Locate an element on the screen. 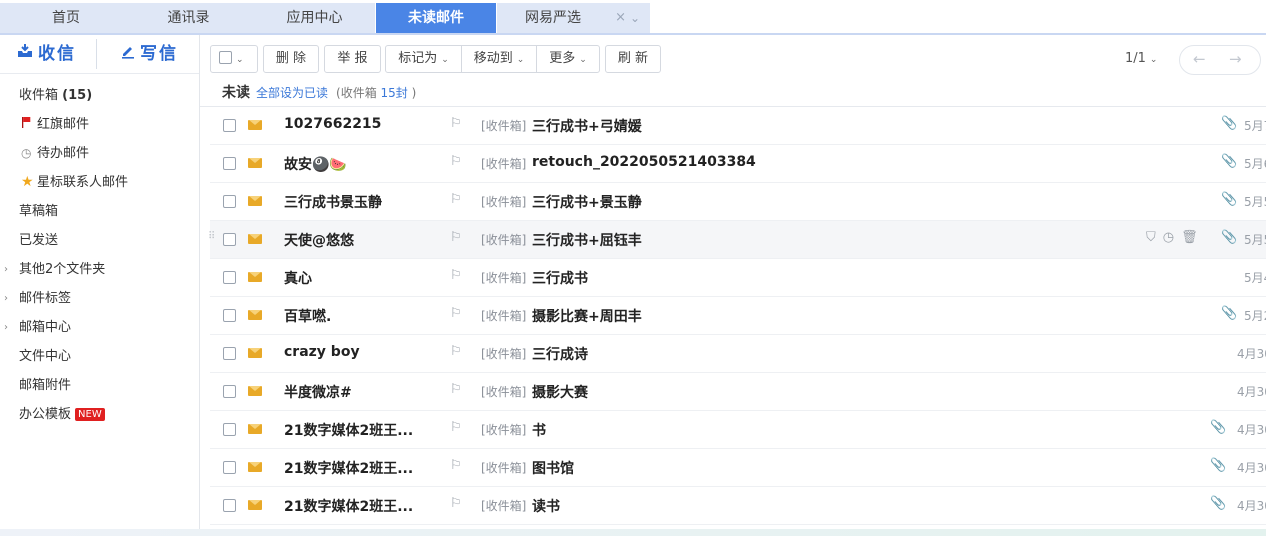 The image size is (1266, 536). email-subject: retouch_2022050521403384 is located at coordinates (644, 162).